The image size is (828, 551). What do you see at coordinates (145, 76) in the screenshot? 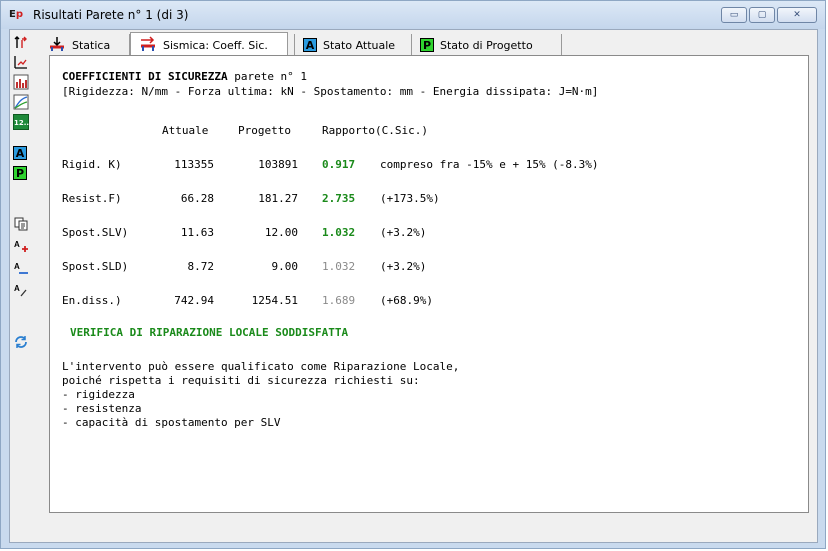
I see `heading: COEFFICIENTI DI SICUREZZA` at bounding box center [145, 76].